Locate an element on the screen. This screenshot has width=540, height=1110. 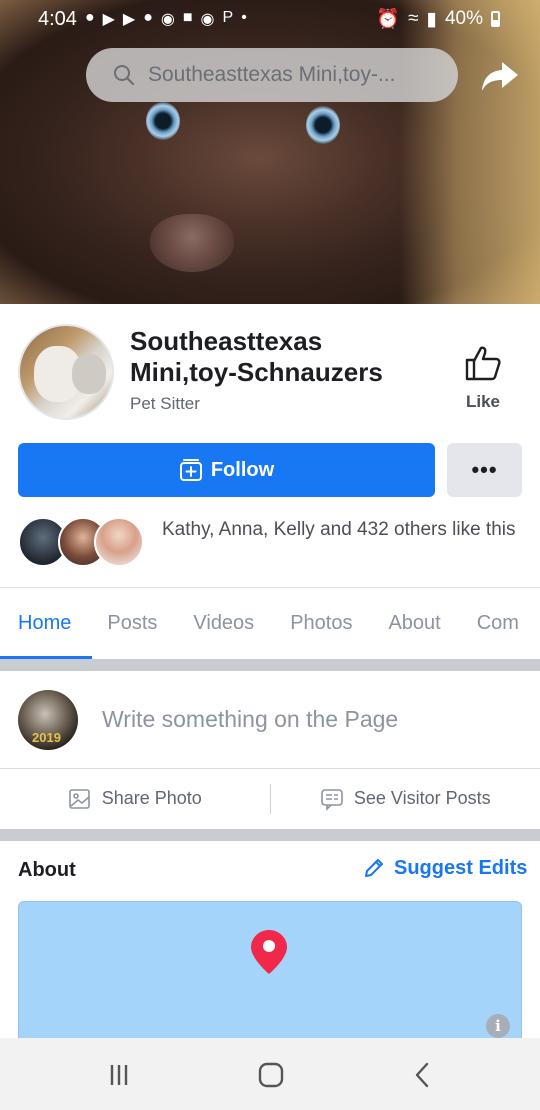
about-heading: About is located at coordinates (47, 870).